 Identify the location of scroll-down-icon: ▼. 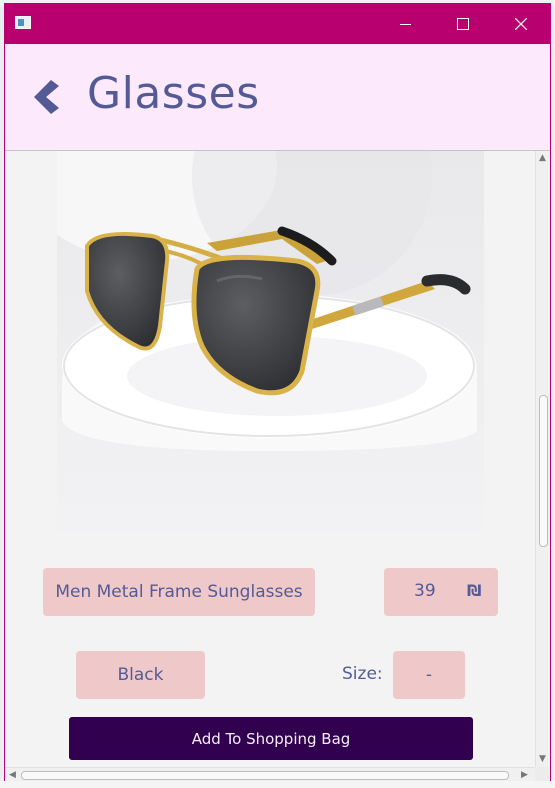
(542, 759).